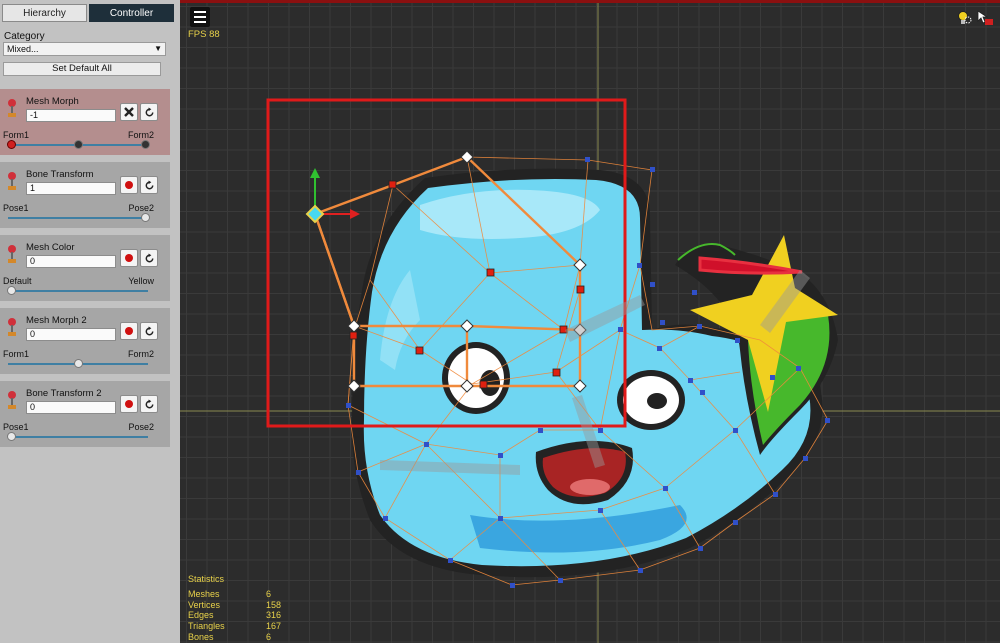 This screenshot has height=643, width=1000. I want to click on fps-counter: FPS 88, so click(204, 34).